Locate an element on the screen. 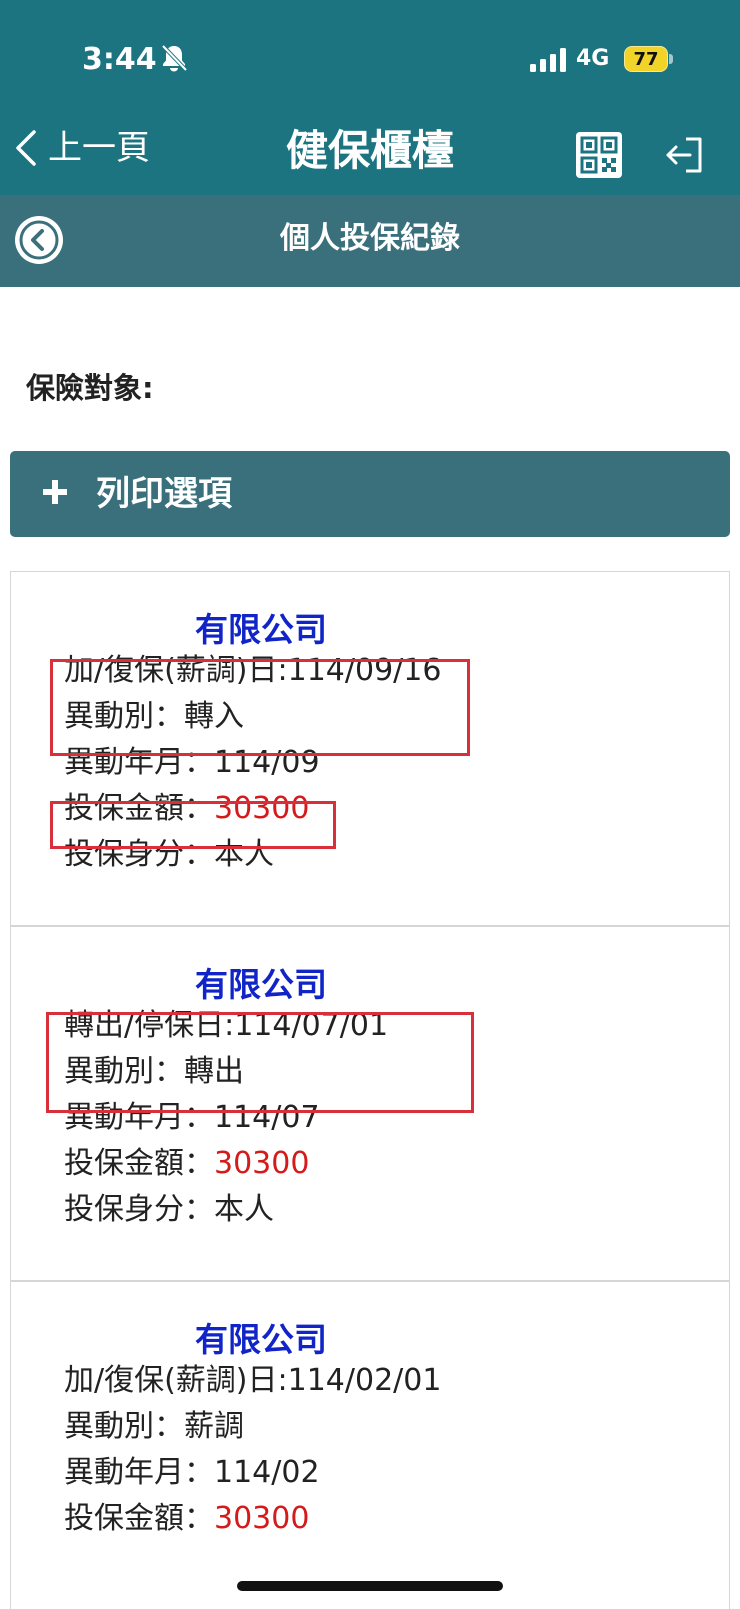 The height and width of the screenshot is (1609, 740). network-type: 4G is located at coordinates (593, 58).